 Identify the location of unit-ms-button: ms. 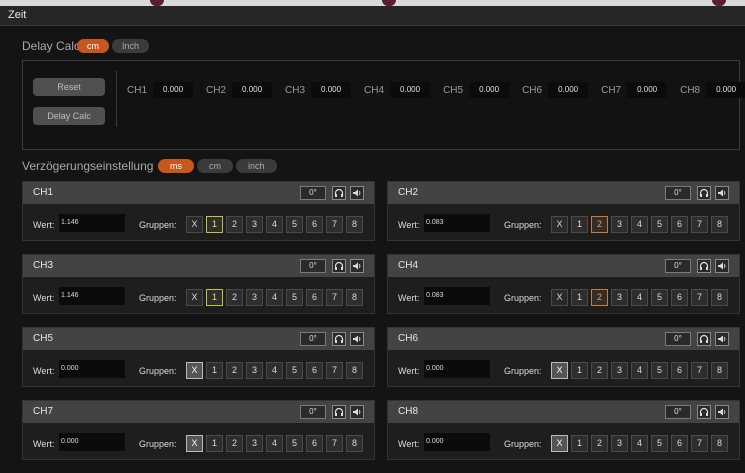
(176, 166).